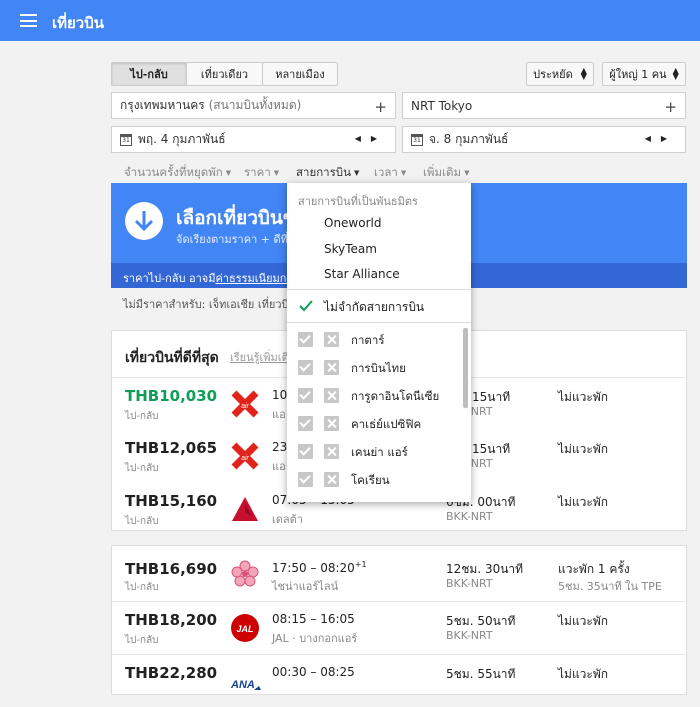 This screenshot has width=700, height=707. Describe the element at coordinates (171, 673) in the screenshot. I see `flight-price: THB22,280` at that location.